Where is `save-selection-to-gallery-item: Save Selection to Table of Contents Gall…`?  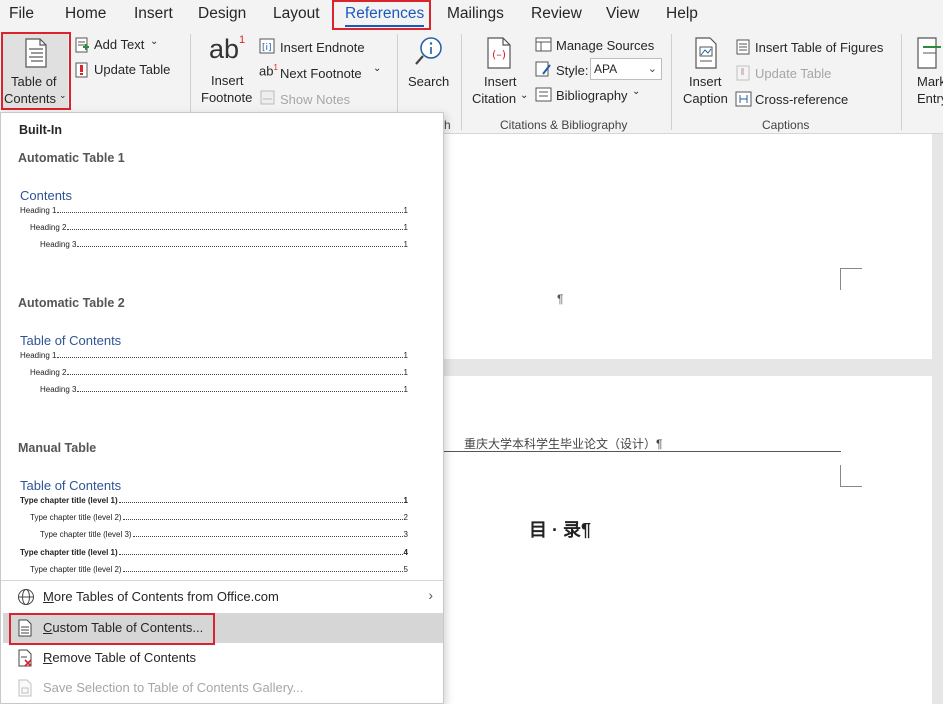
save-selection-to-gallery-item: Save Selection to Table of Contents Gall… is located at coordinates (223, 688).